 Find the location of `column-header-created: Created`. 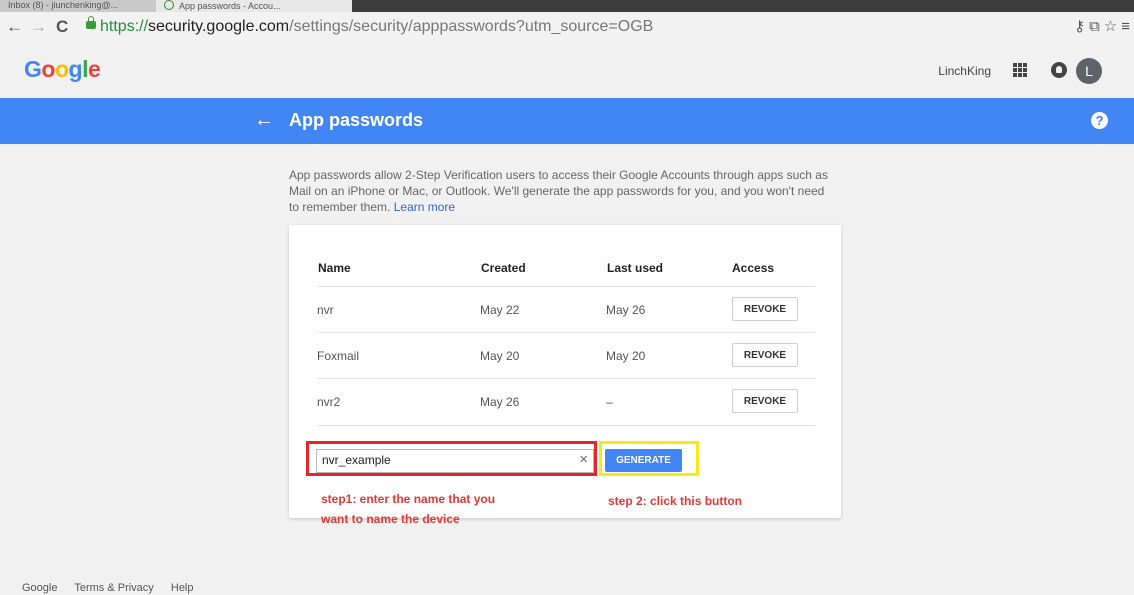

column-header-created: Created is located at coordinates (503, 268).